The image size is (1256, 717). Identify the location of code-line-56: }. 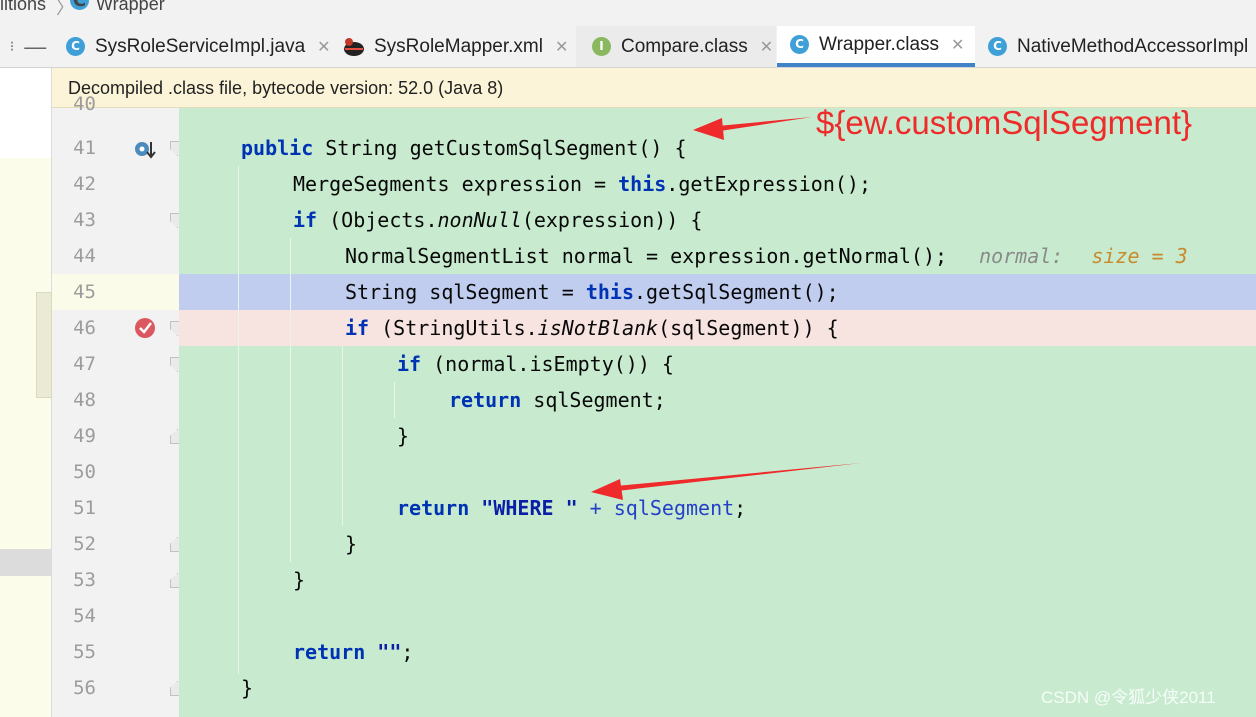
(247, 688).